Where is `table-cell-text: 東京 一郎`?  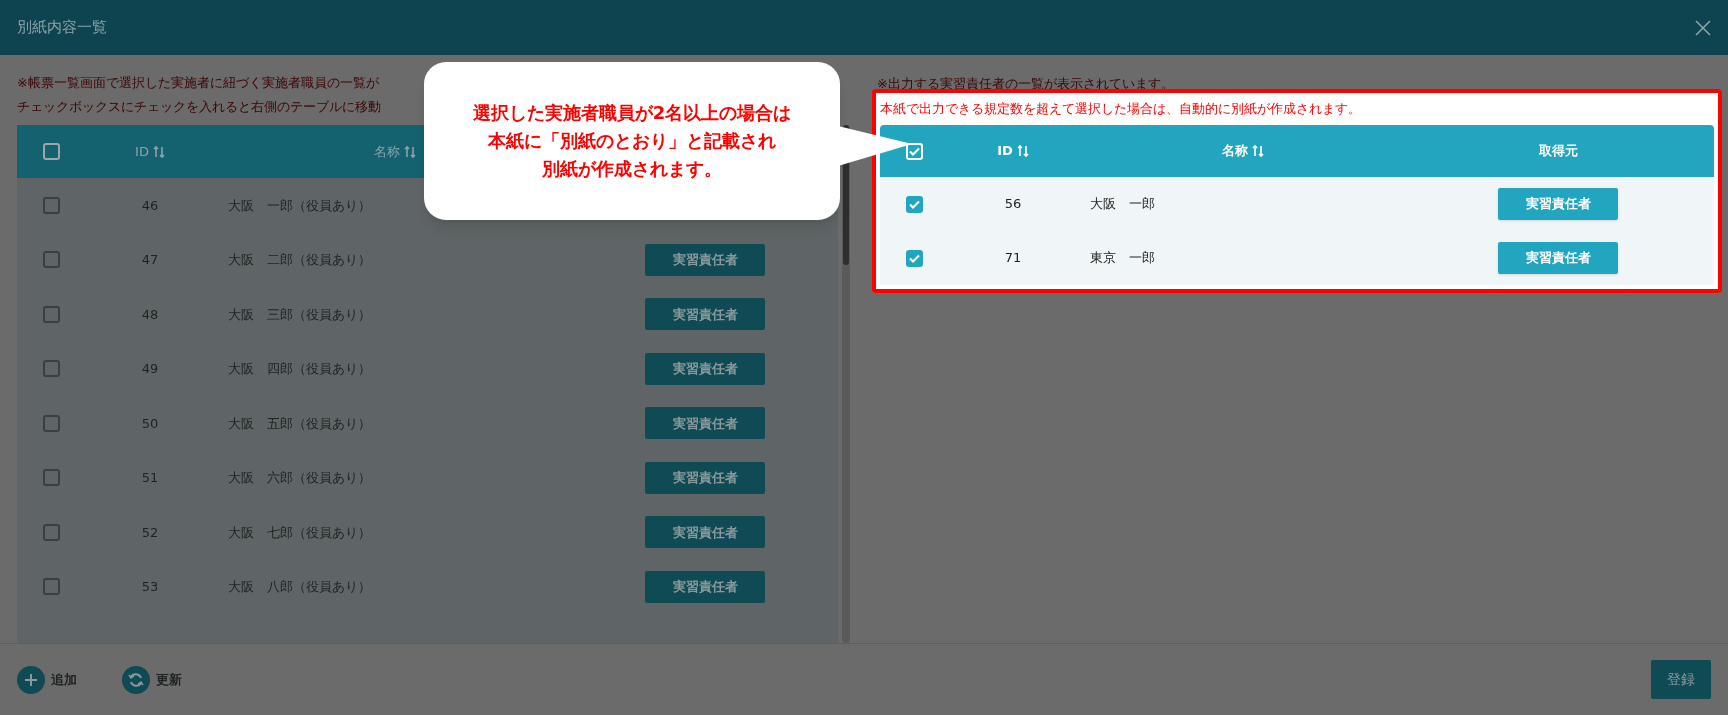 table-cell-text: 東京 一郎 is located at coordinates (1122, 258).